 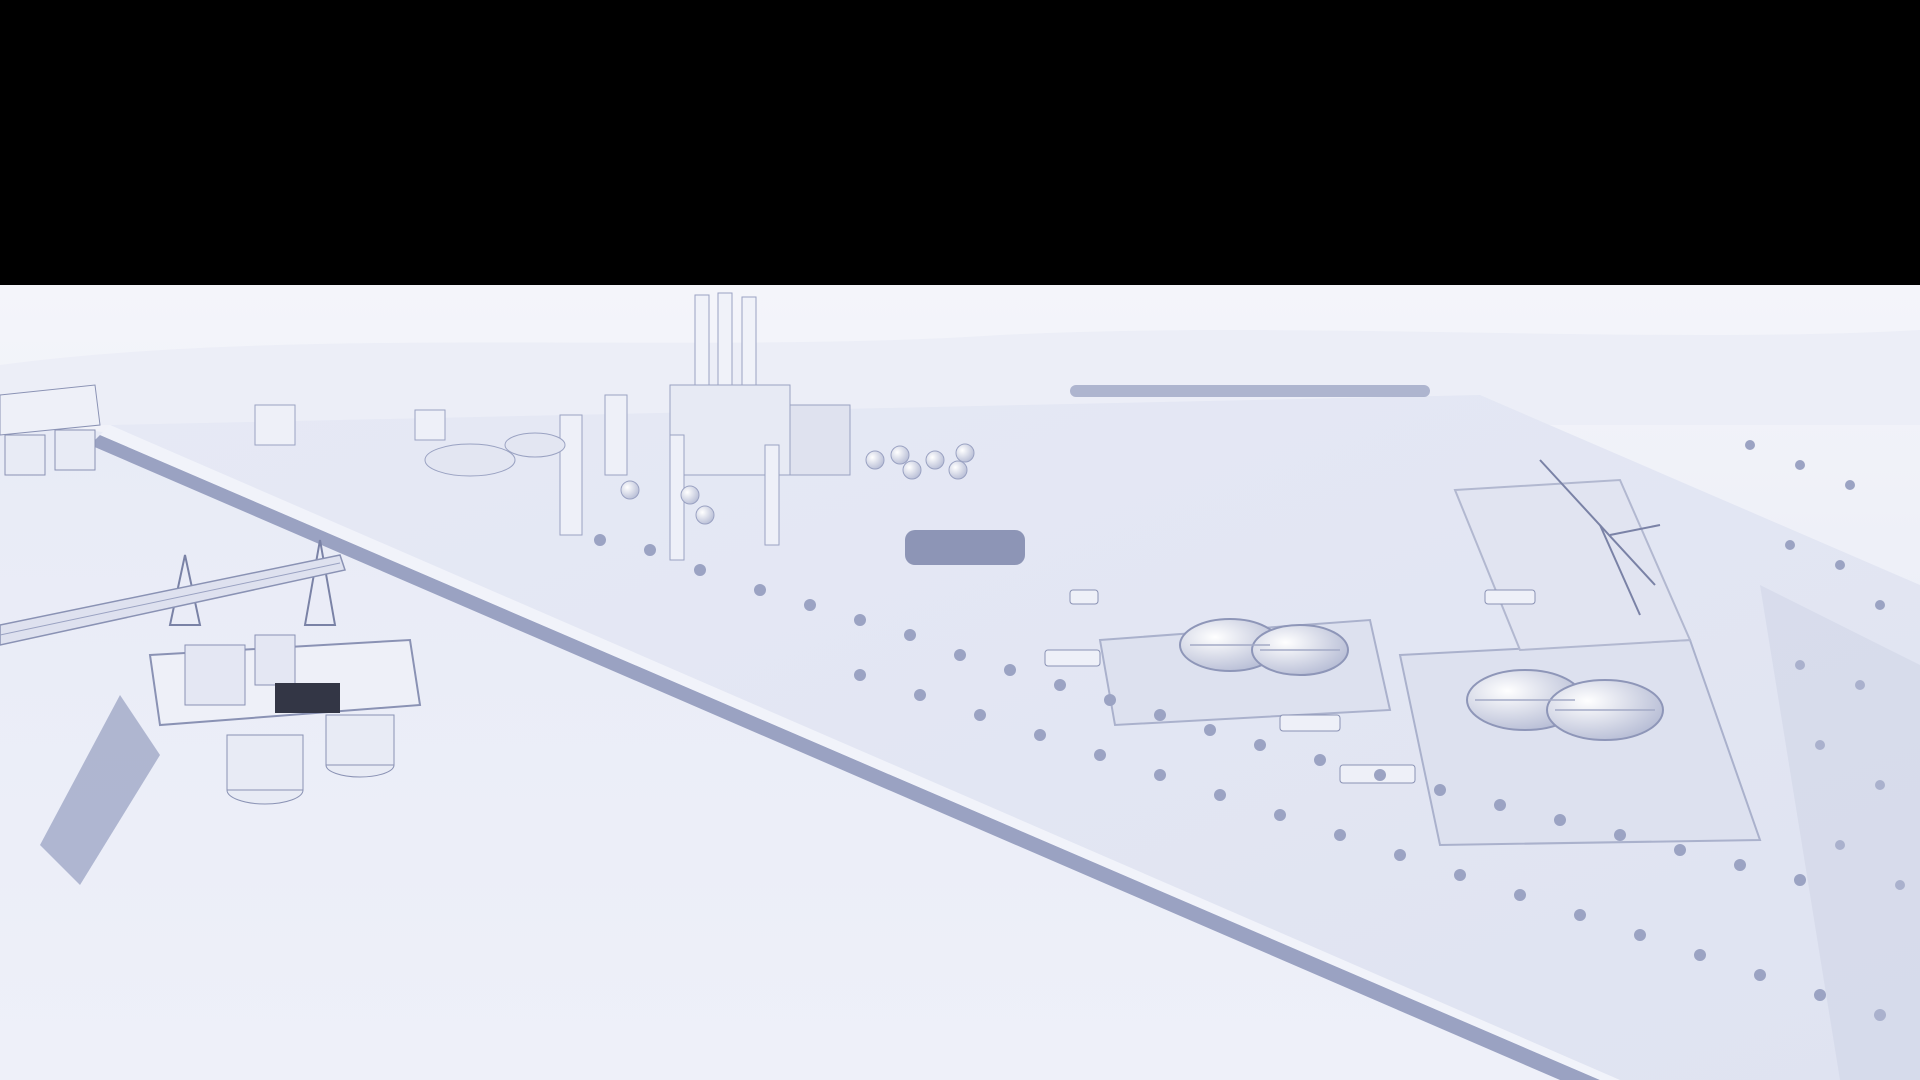 What do you see at coordinates (965, 547) in the screenshot?
I see `forest-block` at bounding box center [965, 547].